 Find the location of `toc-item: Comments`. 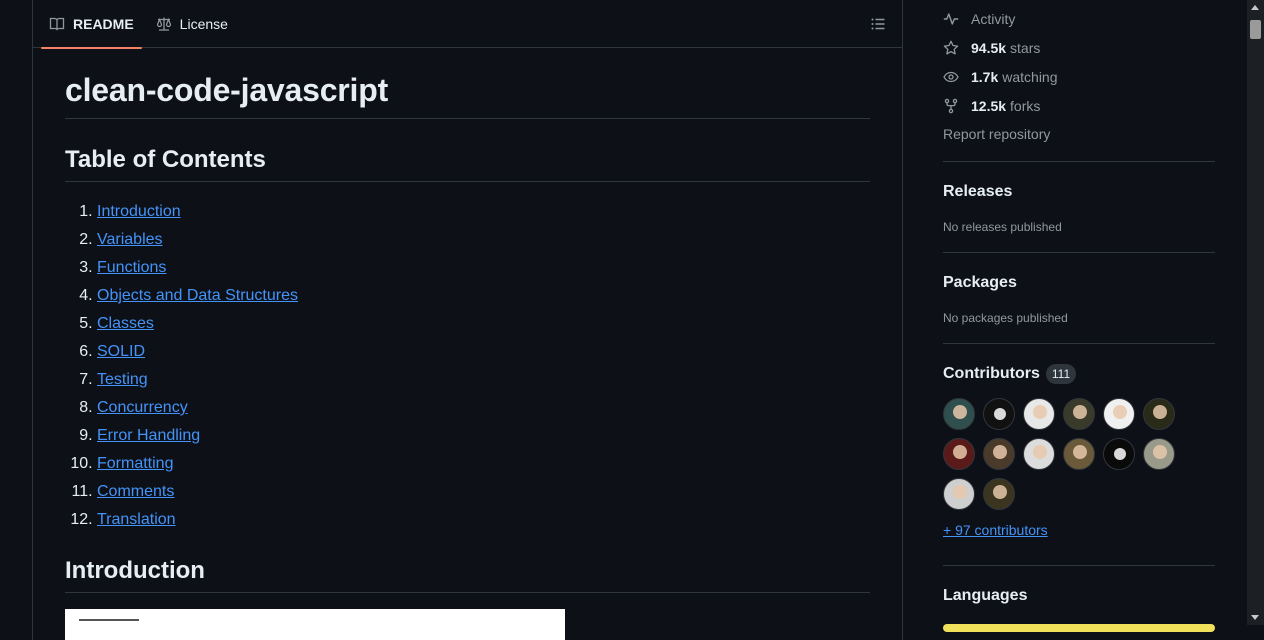

toc-item: Comments is located at coordinates (483, 492).